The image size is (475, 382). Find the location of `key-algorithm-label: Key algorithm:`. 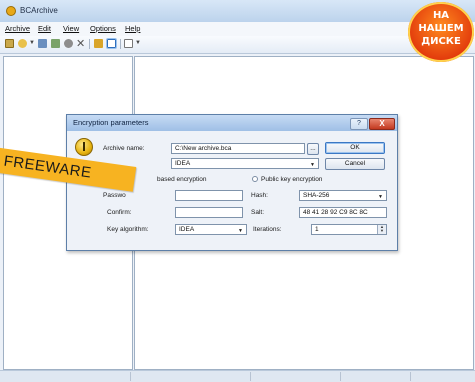

key-algorithm-label: Key algorithm: is located at coordinates (128, 229).